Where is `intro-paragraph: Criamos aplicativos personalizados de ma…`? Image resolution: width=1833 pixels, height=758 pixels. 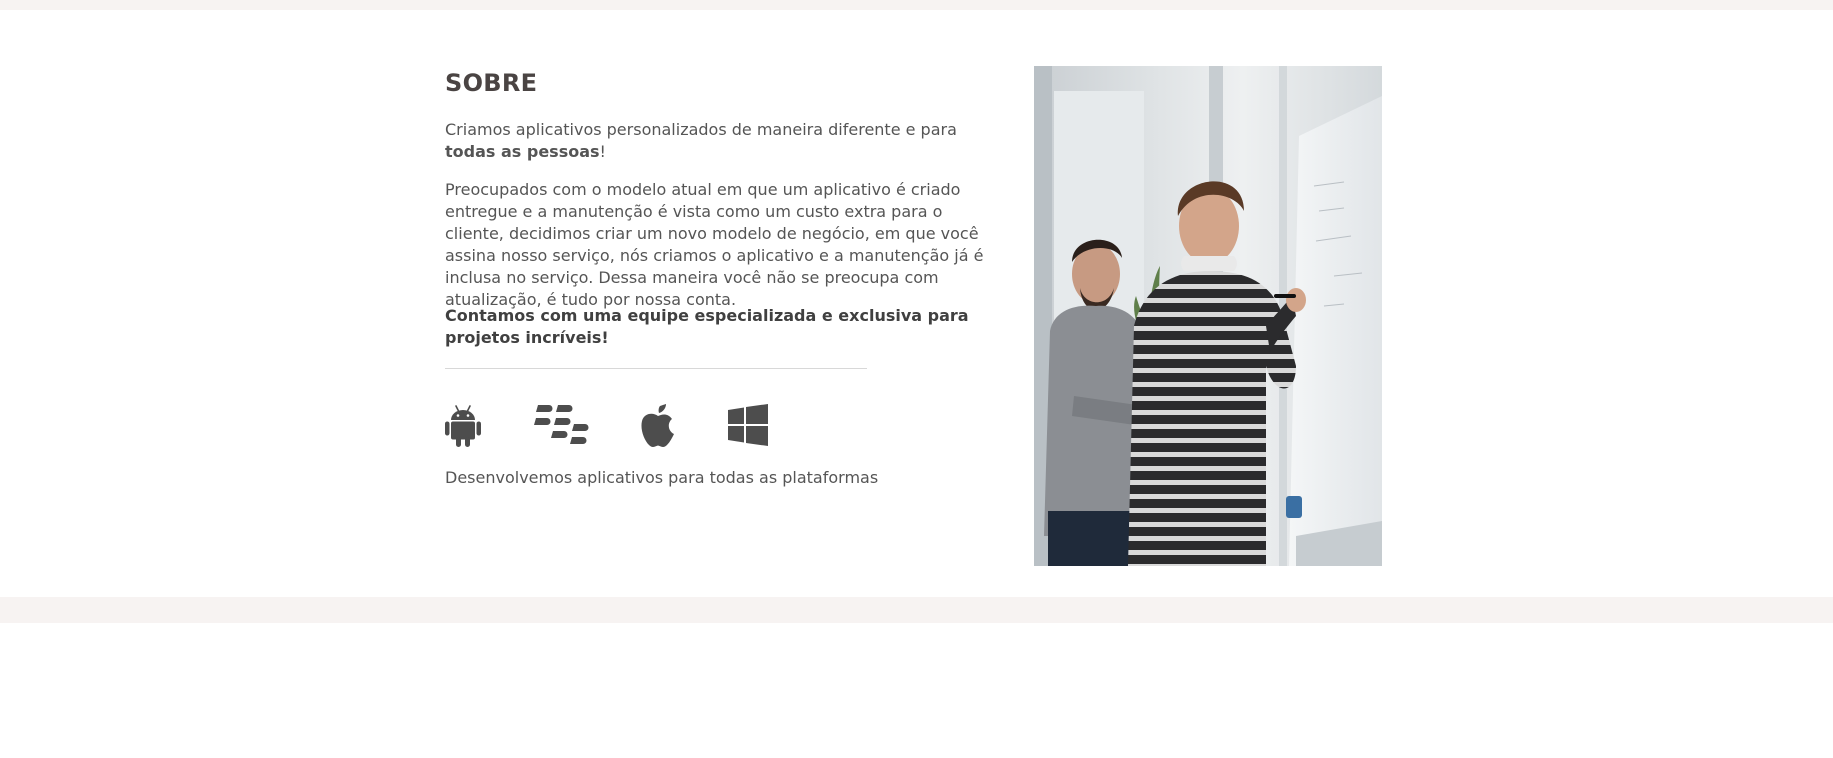 intro-paragraph: Criamos aplicativos personalizados de ma… is located at coordinates (725, 141).